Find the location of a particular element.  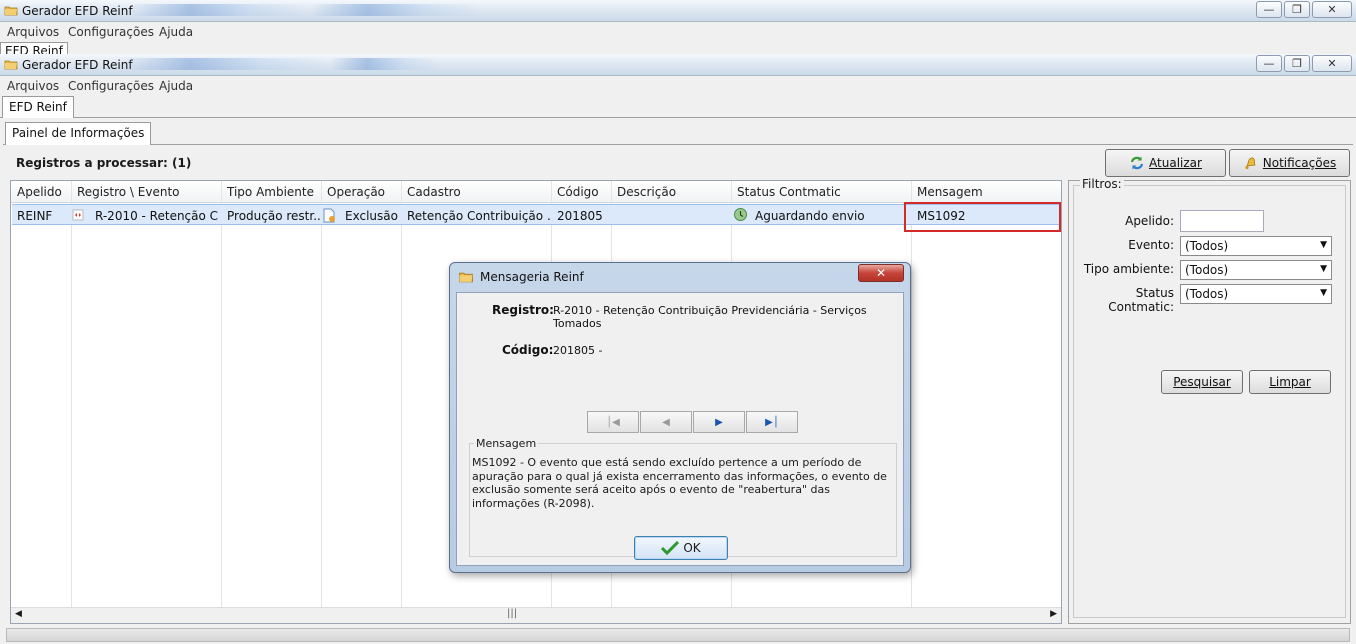

cell-status: Aguardando envio is located at coordinates (810, 216).